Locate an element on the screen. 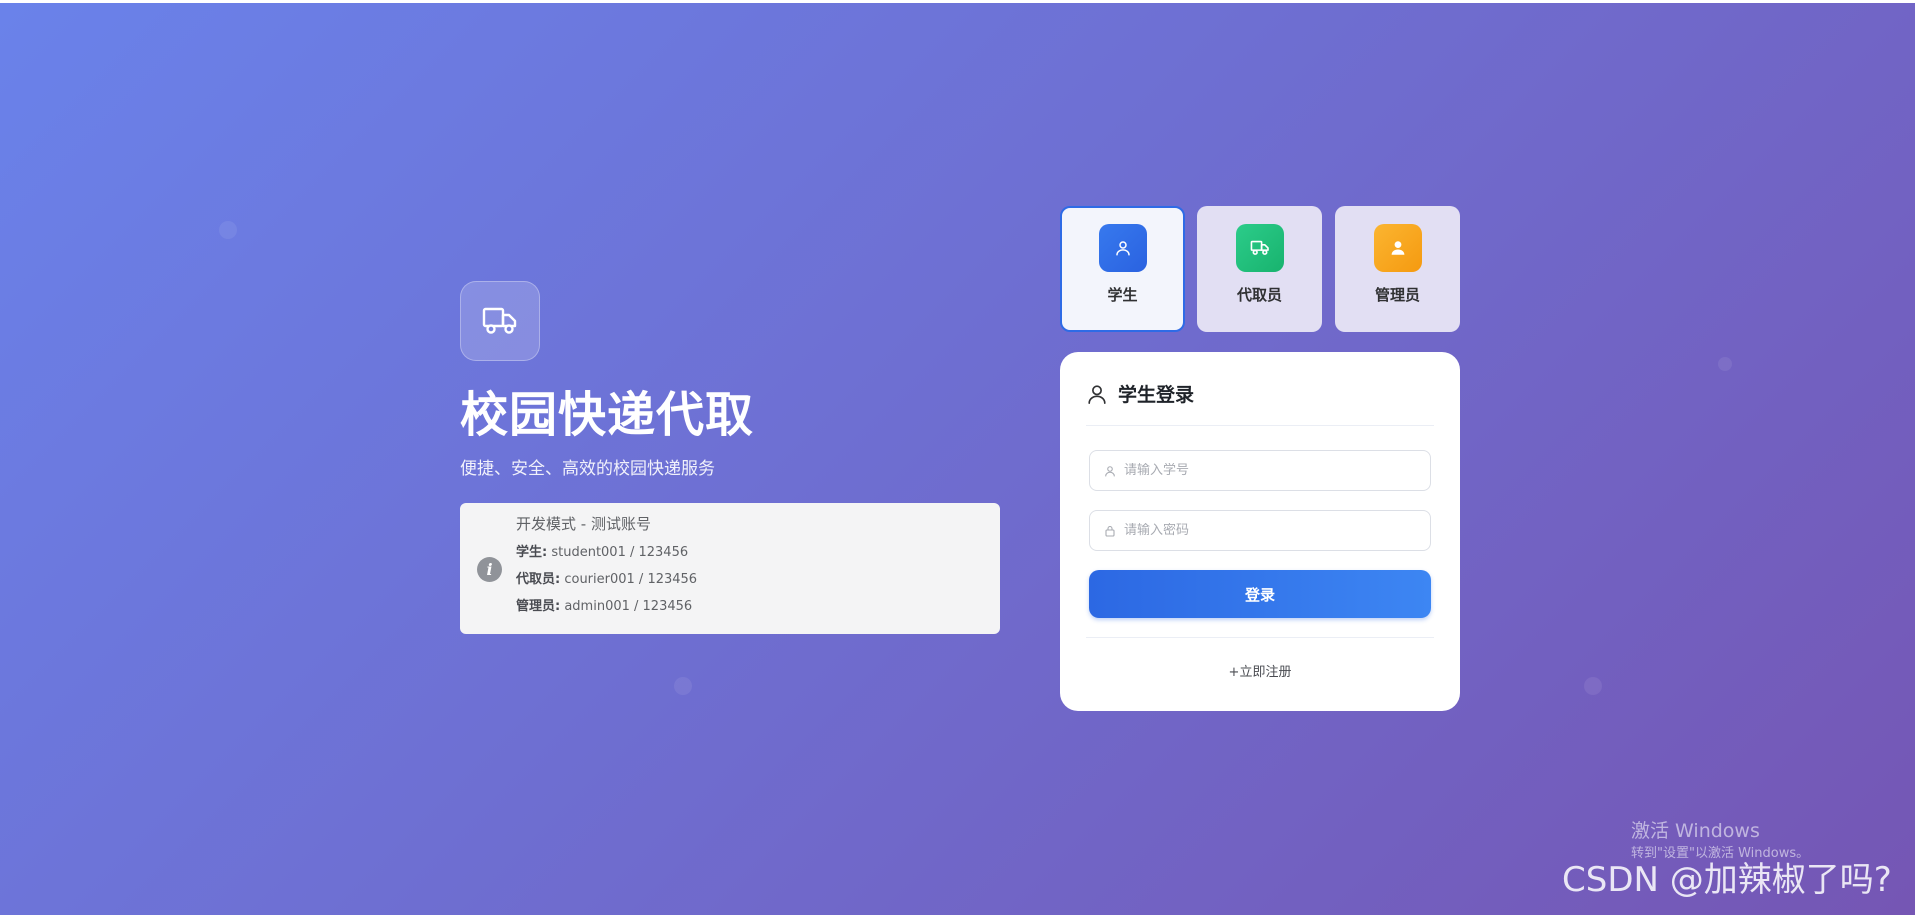 The height and width of the screenshot is (915, 1915). app-title: 校园快递代取 is located at coordinates (607, 415).